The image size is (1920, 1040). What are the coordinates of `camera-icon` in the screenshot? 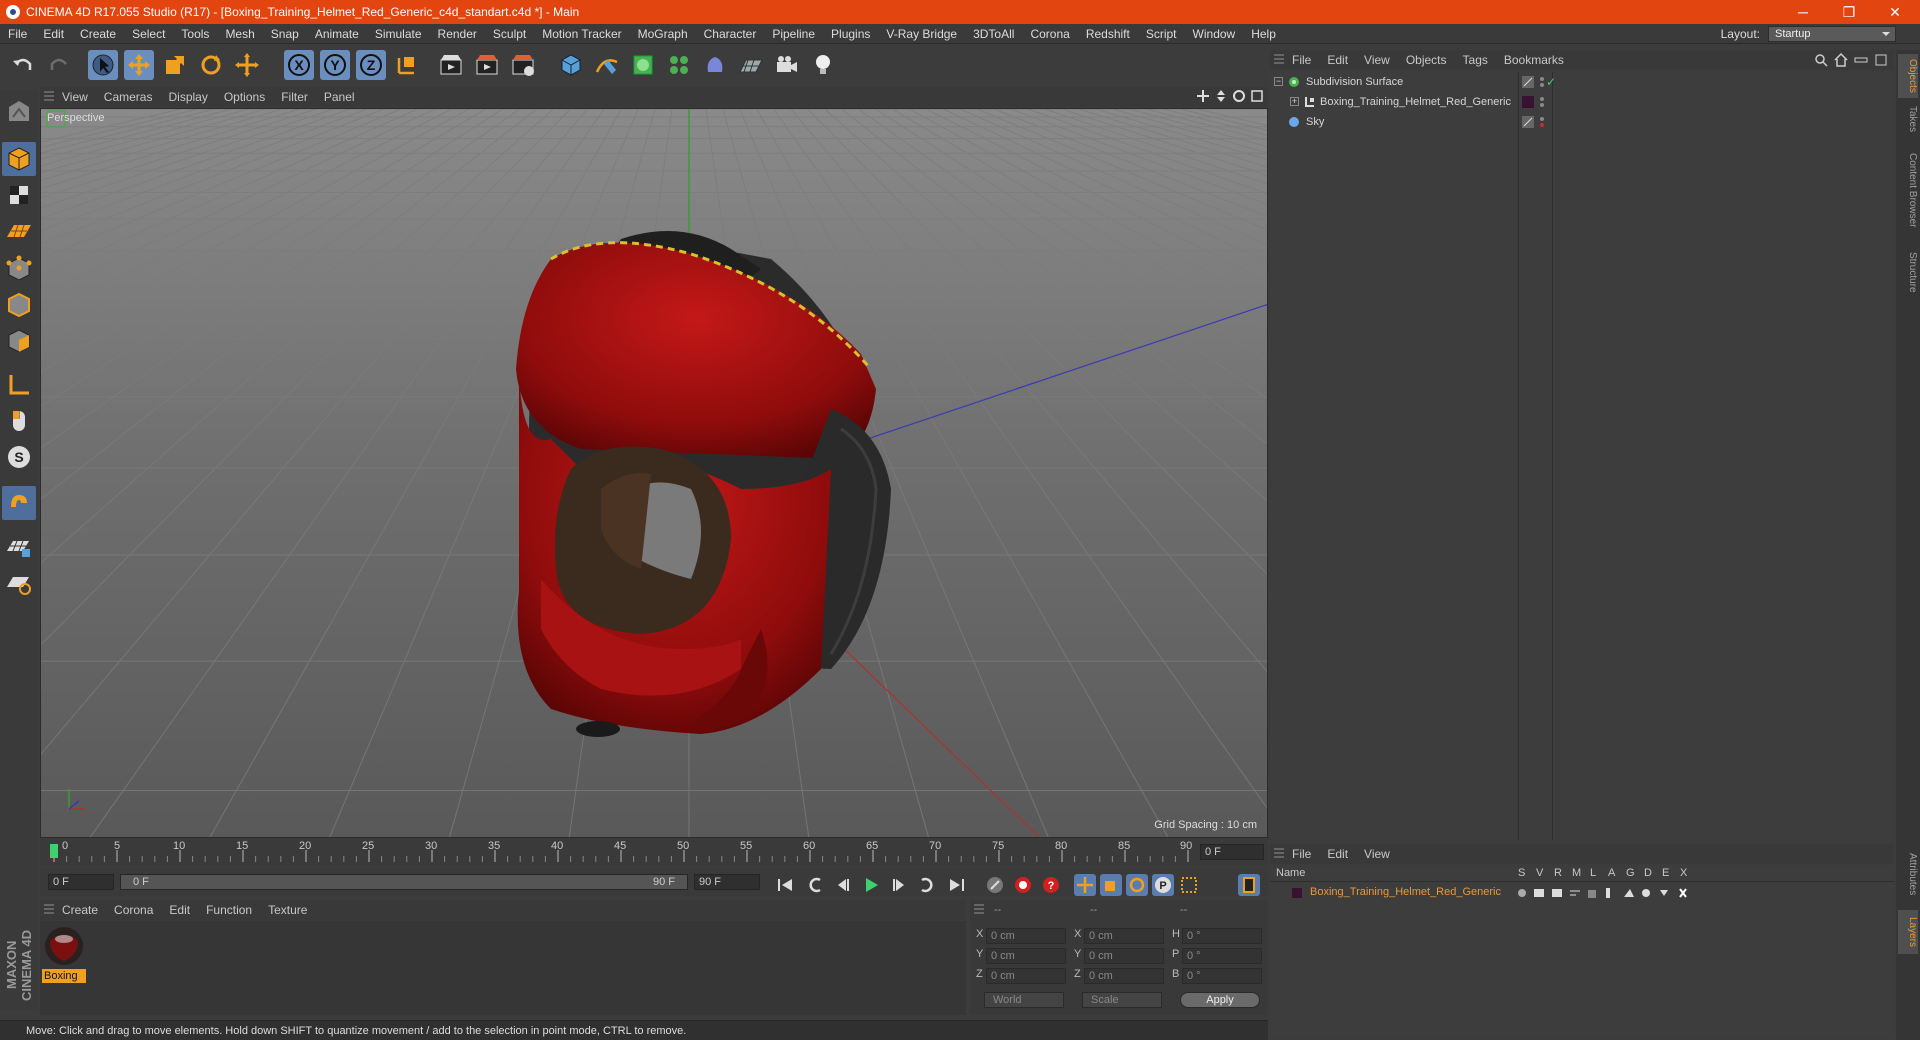 It's located at (787, 65).